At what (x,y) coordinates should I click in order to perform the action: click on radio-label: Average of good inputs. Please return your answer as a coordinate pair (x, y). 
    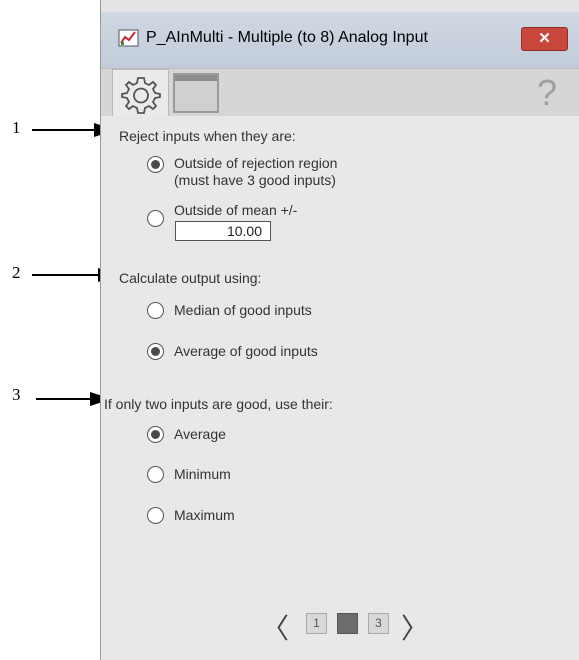
    Looking at the image, I should click on (246, 351).